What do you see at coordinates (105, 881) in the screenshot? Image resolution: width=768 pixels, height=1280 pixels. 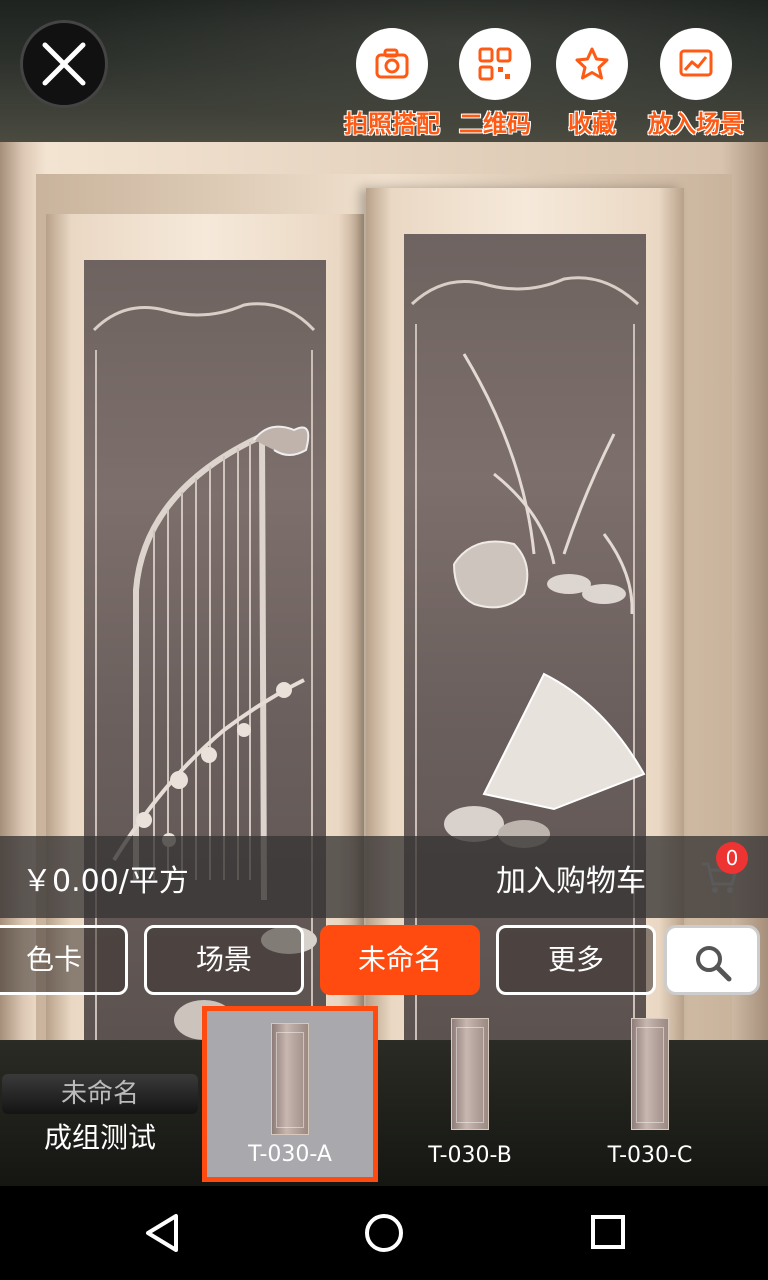 I see `price-per-square: ￥0.00/平方` at bounding box center [105, 881].